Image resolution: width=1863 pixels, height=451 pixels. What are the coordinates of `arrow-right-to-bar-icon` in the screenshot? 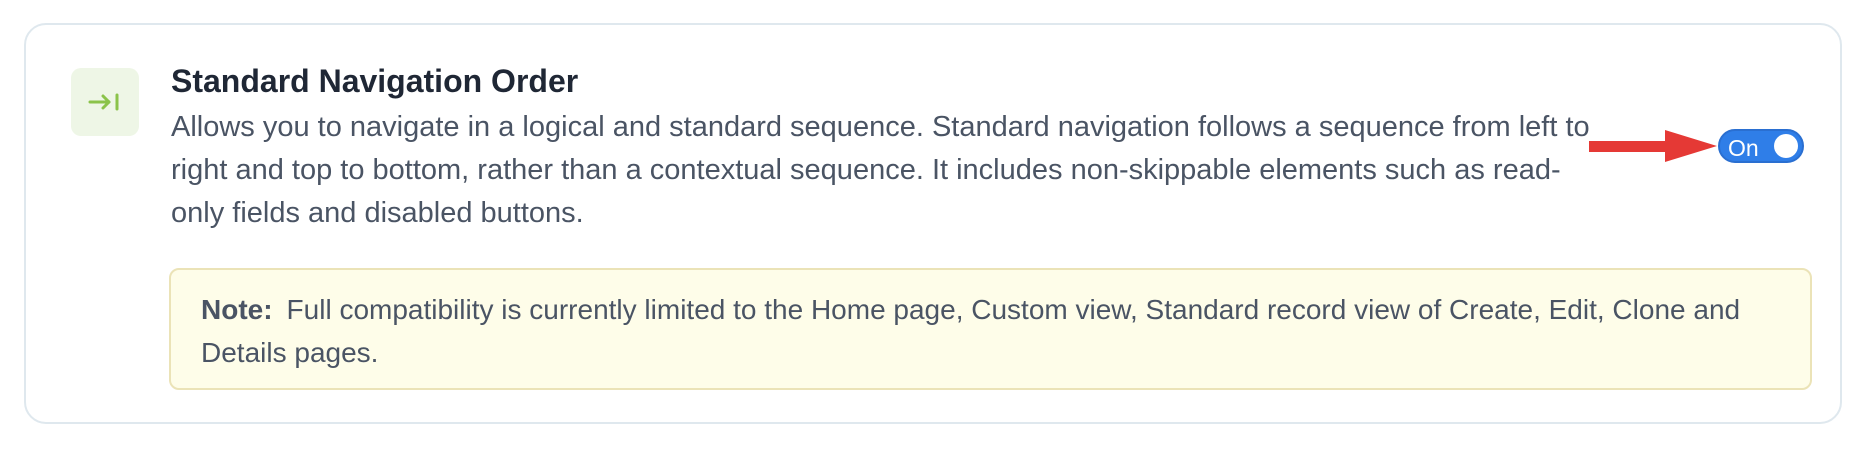 It's located at (105, 102).